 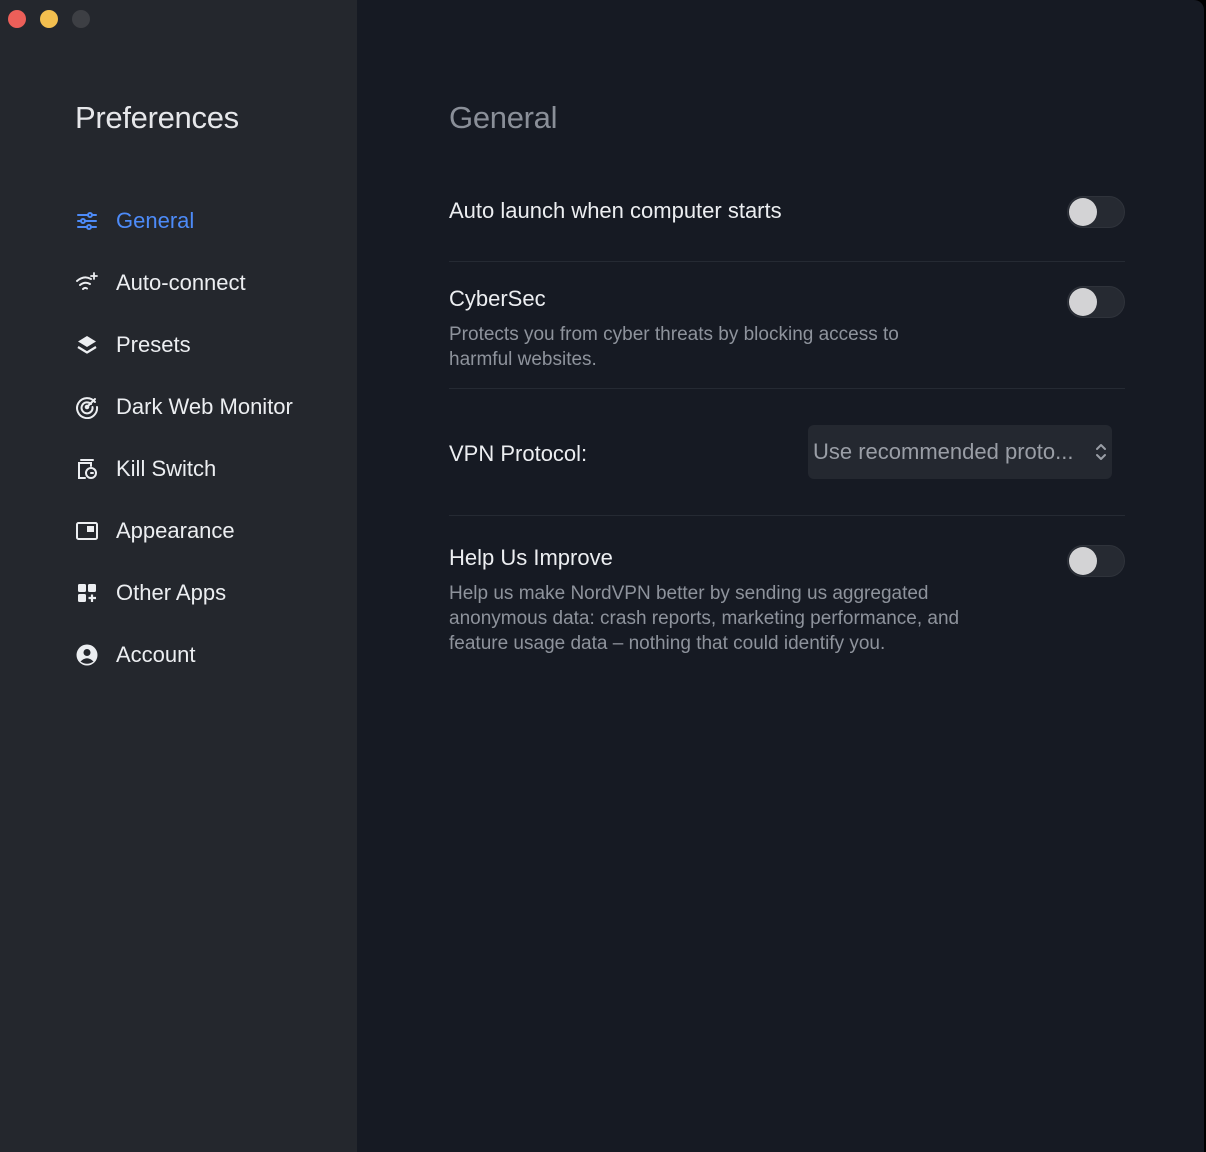 I want to click on sidebar-item-dark-web-monitor: Dark Web Monitor, so click(x=184, y=407).